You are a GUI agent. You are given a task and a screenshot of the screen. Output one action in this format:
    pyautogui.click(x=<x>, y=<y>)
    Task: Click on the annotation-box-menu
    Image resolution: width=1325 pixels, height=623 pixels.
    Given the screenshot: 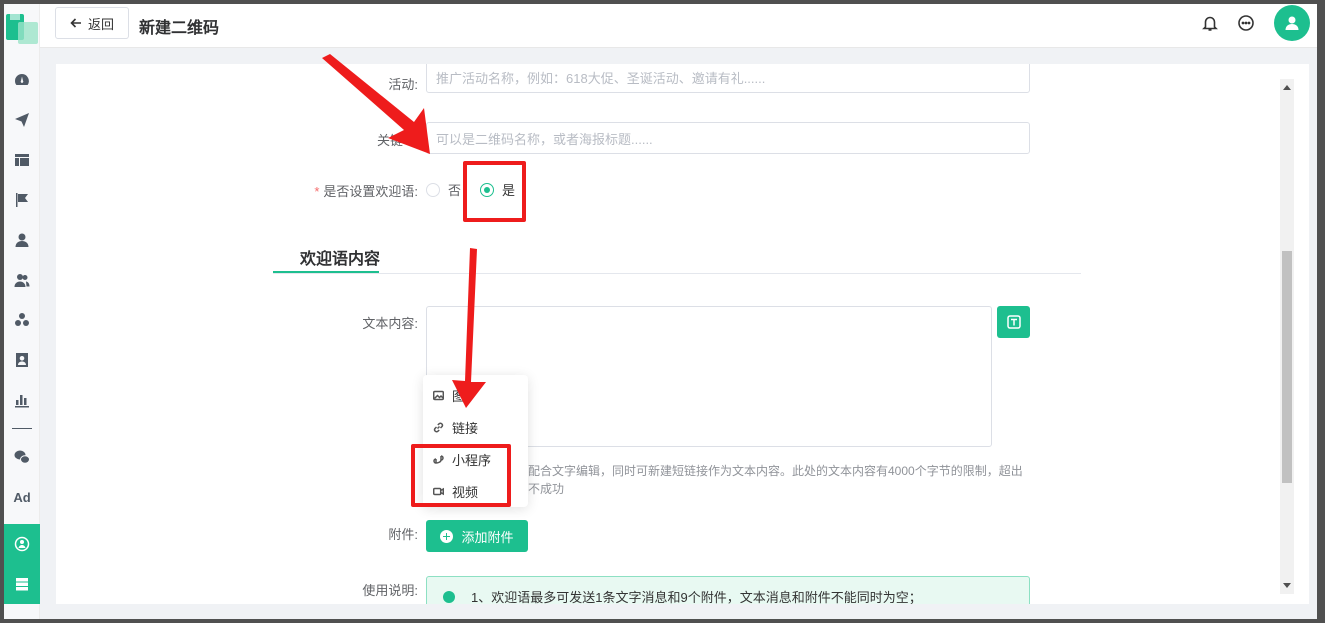 What is the action you would take?
    pyautogui.click(x=461, y=475)
    